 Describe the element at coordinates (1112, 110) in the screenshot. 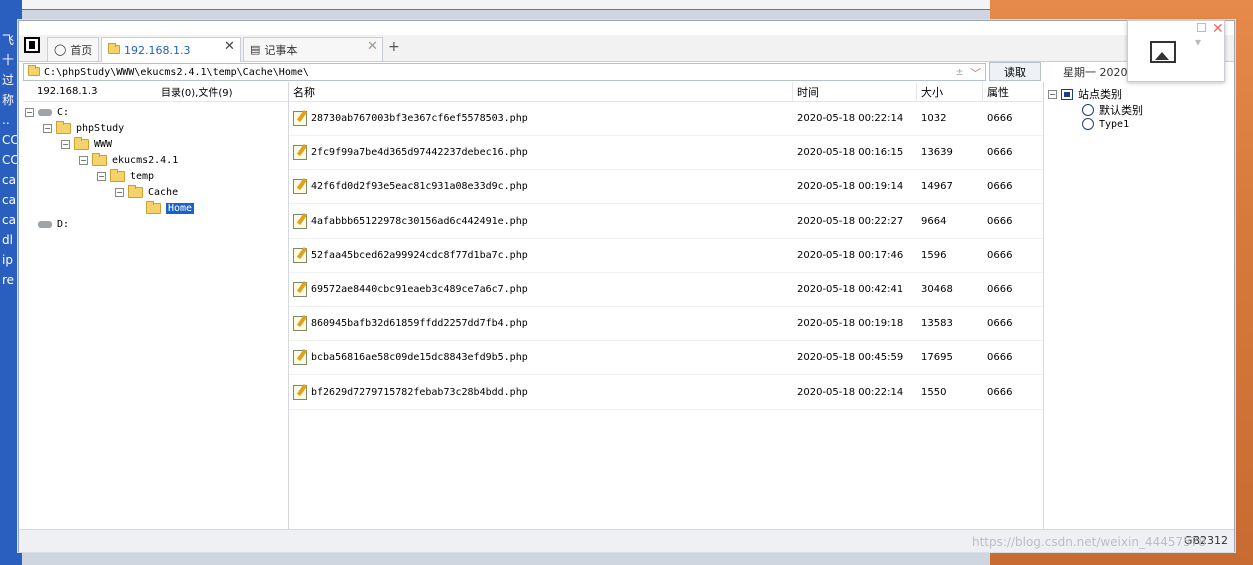

I see `category-item: 默认类别` at that location.